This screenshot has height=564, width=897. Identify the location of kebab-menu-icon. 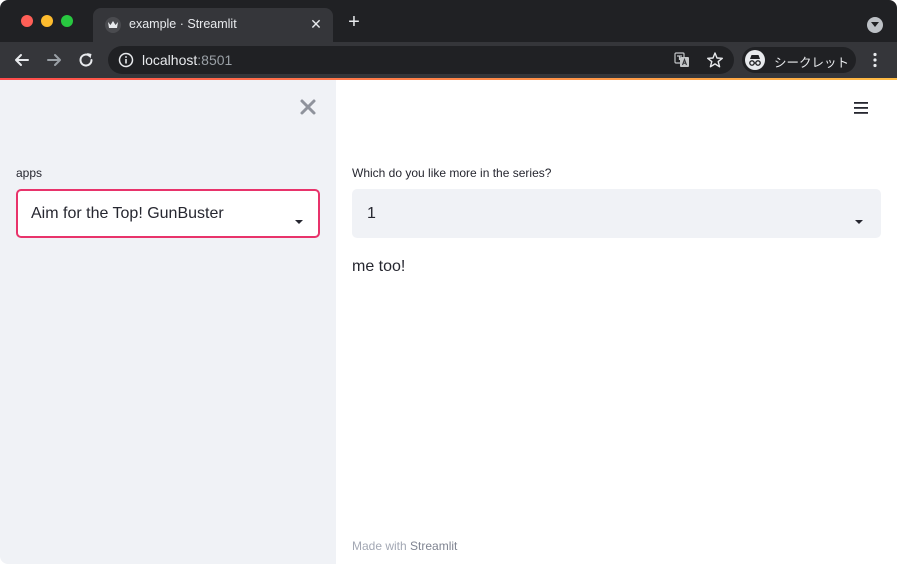
(875, 60).